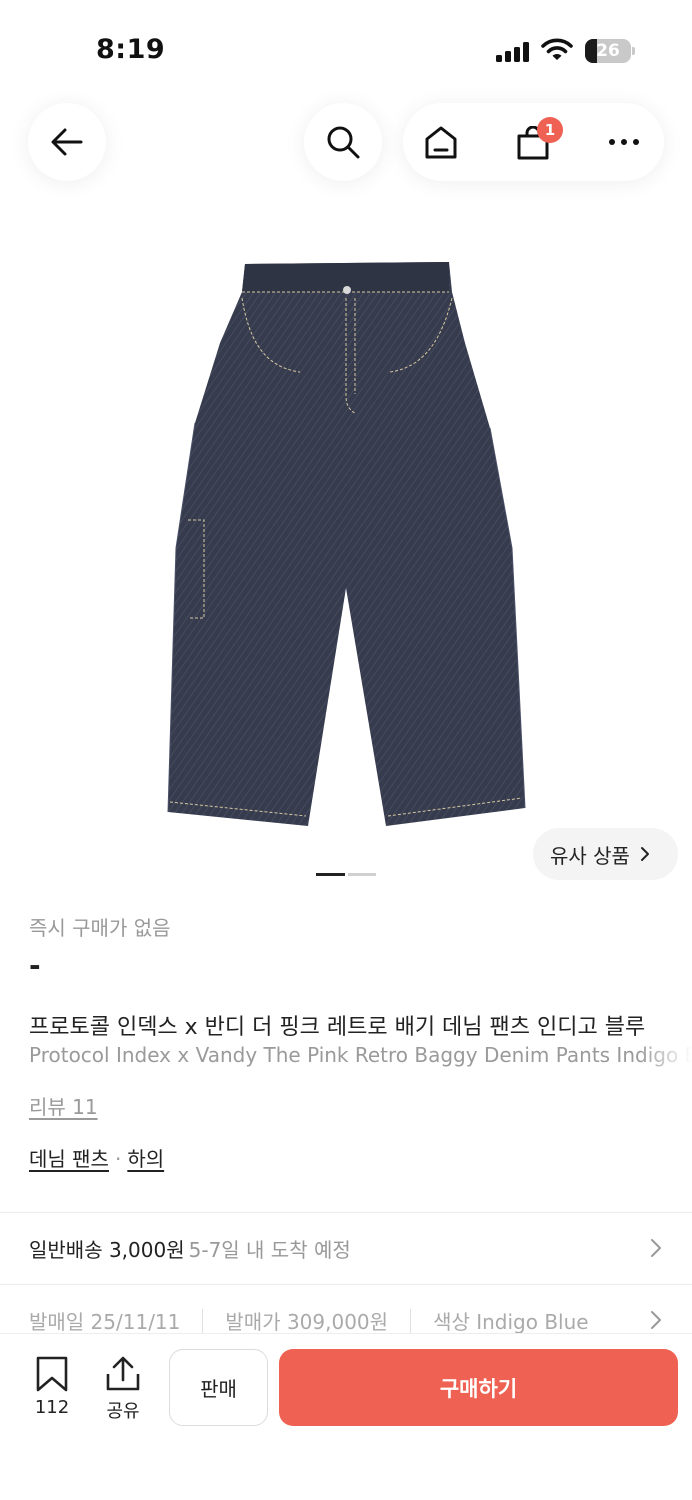  I want to click on back-button, so click(67, 142).